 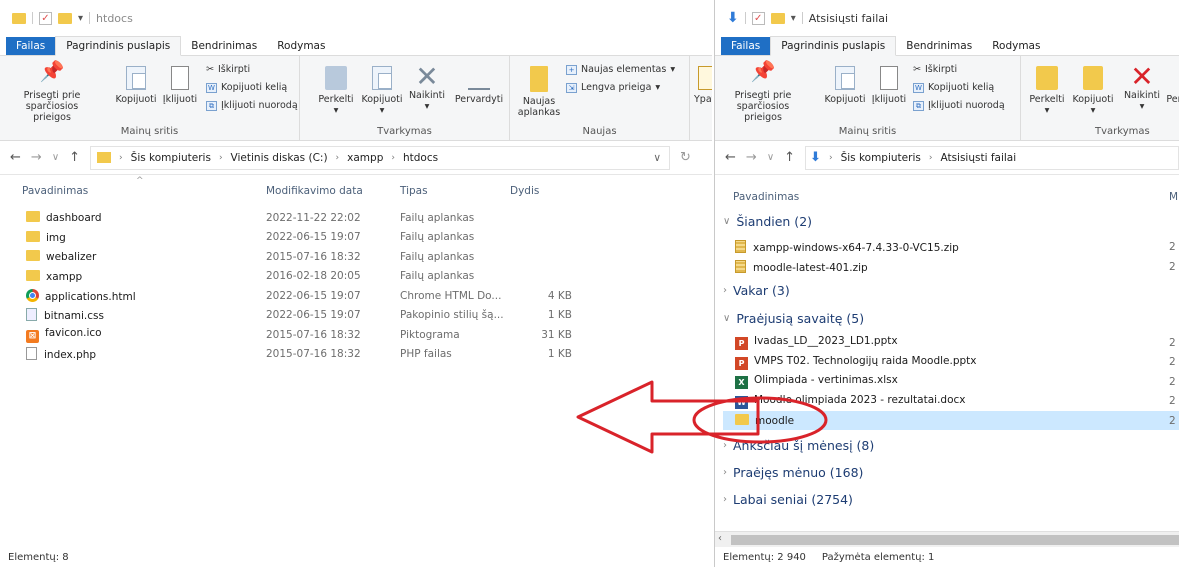 I want to click on breadcrumb-item: htdocs, so click(x=420, y=158).